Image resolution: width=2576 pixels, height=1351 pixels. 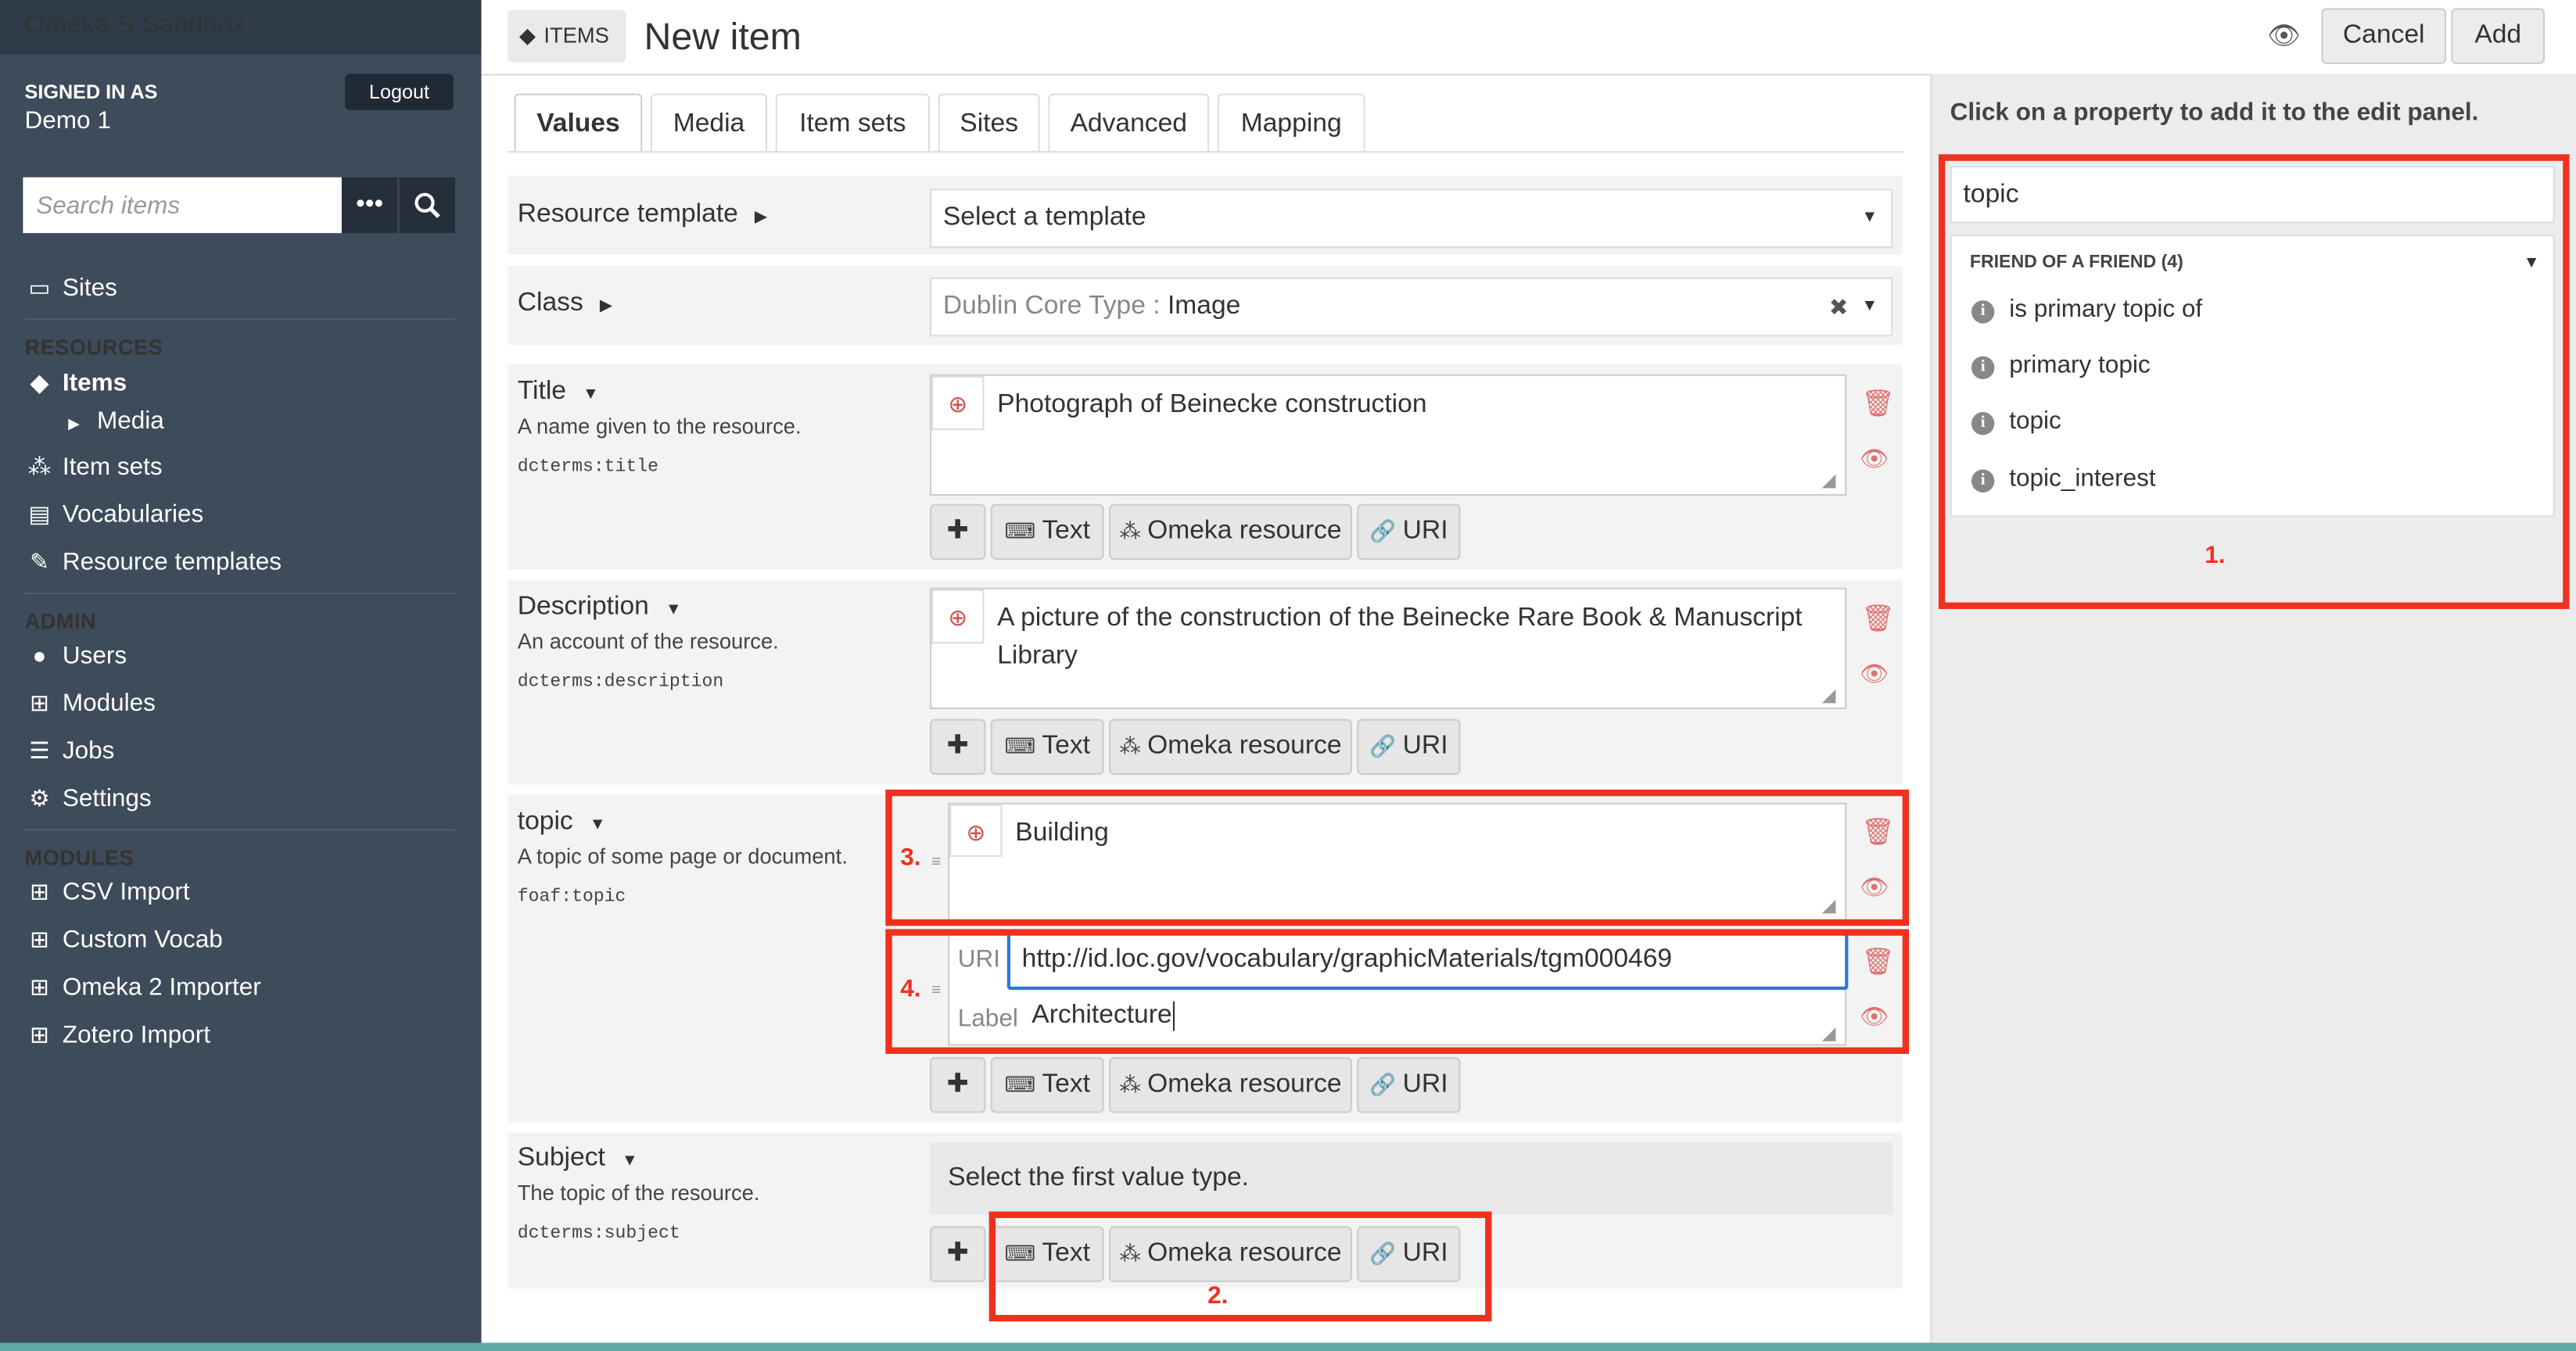 What do you see at coordinates (124, 940) in the screenshot?
I see `sidebar-item-custom-vocab: ⊞ Custom Vocab` at bounding box center [124, 940].